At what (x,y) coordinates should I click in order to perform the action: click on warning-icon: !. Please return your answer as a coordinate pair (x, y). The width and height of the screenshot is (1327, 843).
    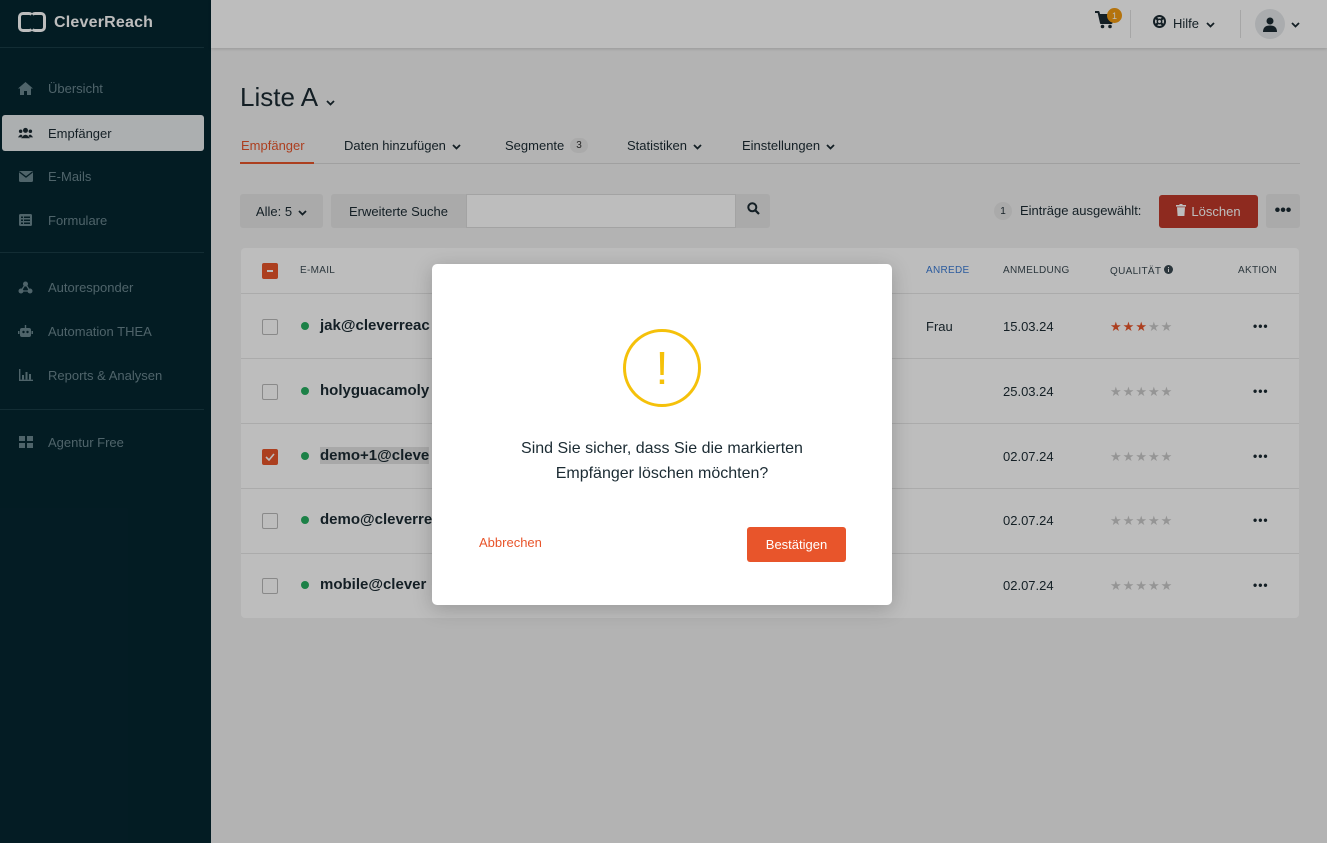
    Looking at the image, I should click on (662, 368).